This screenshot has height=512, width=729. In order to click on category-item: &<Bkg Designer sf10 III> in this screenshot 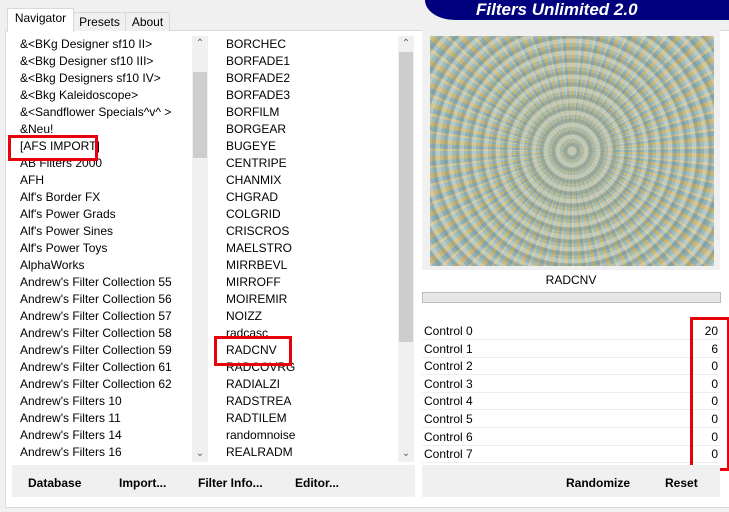, I will do `click(102, 61)`.